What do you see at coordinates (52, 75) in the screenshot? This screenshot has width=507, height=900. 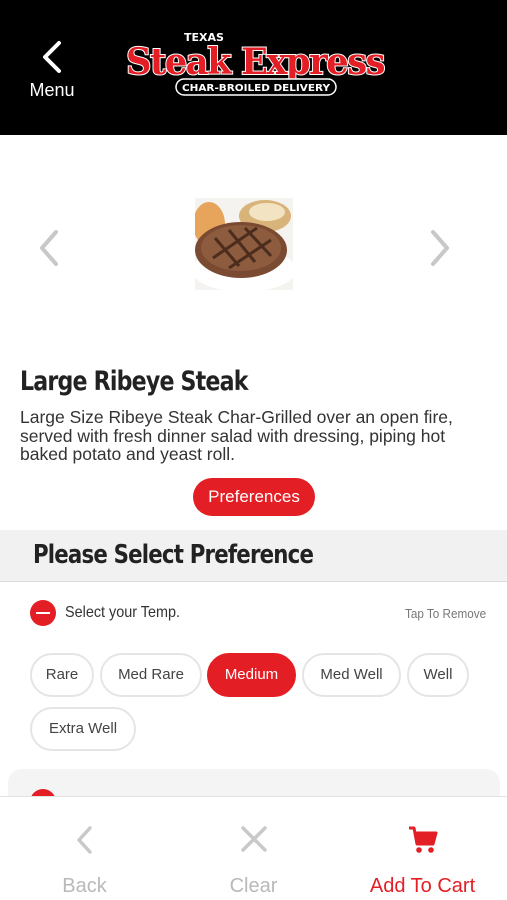 I see `menu-back-button: Menu` at bounding box center [52, 75].